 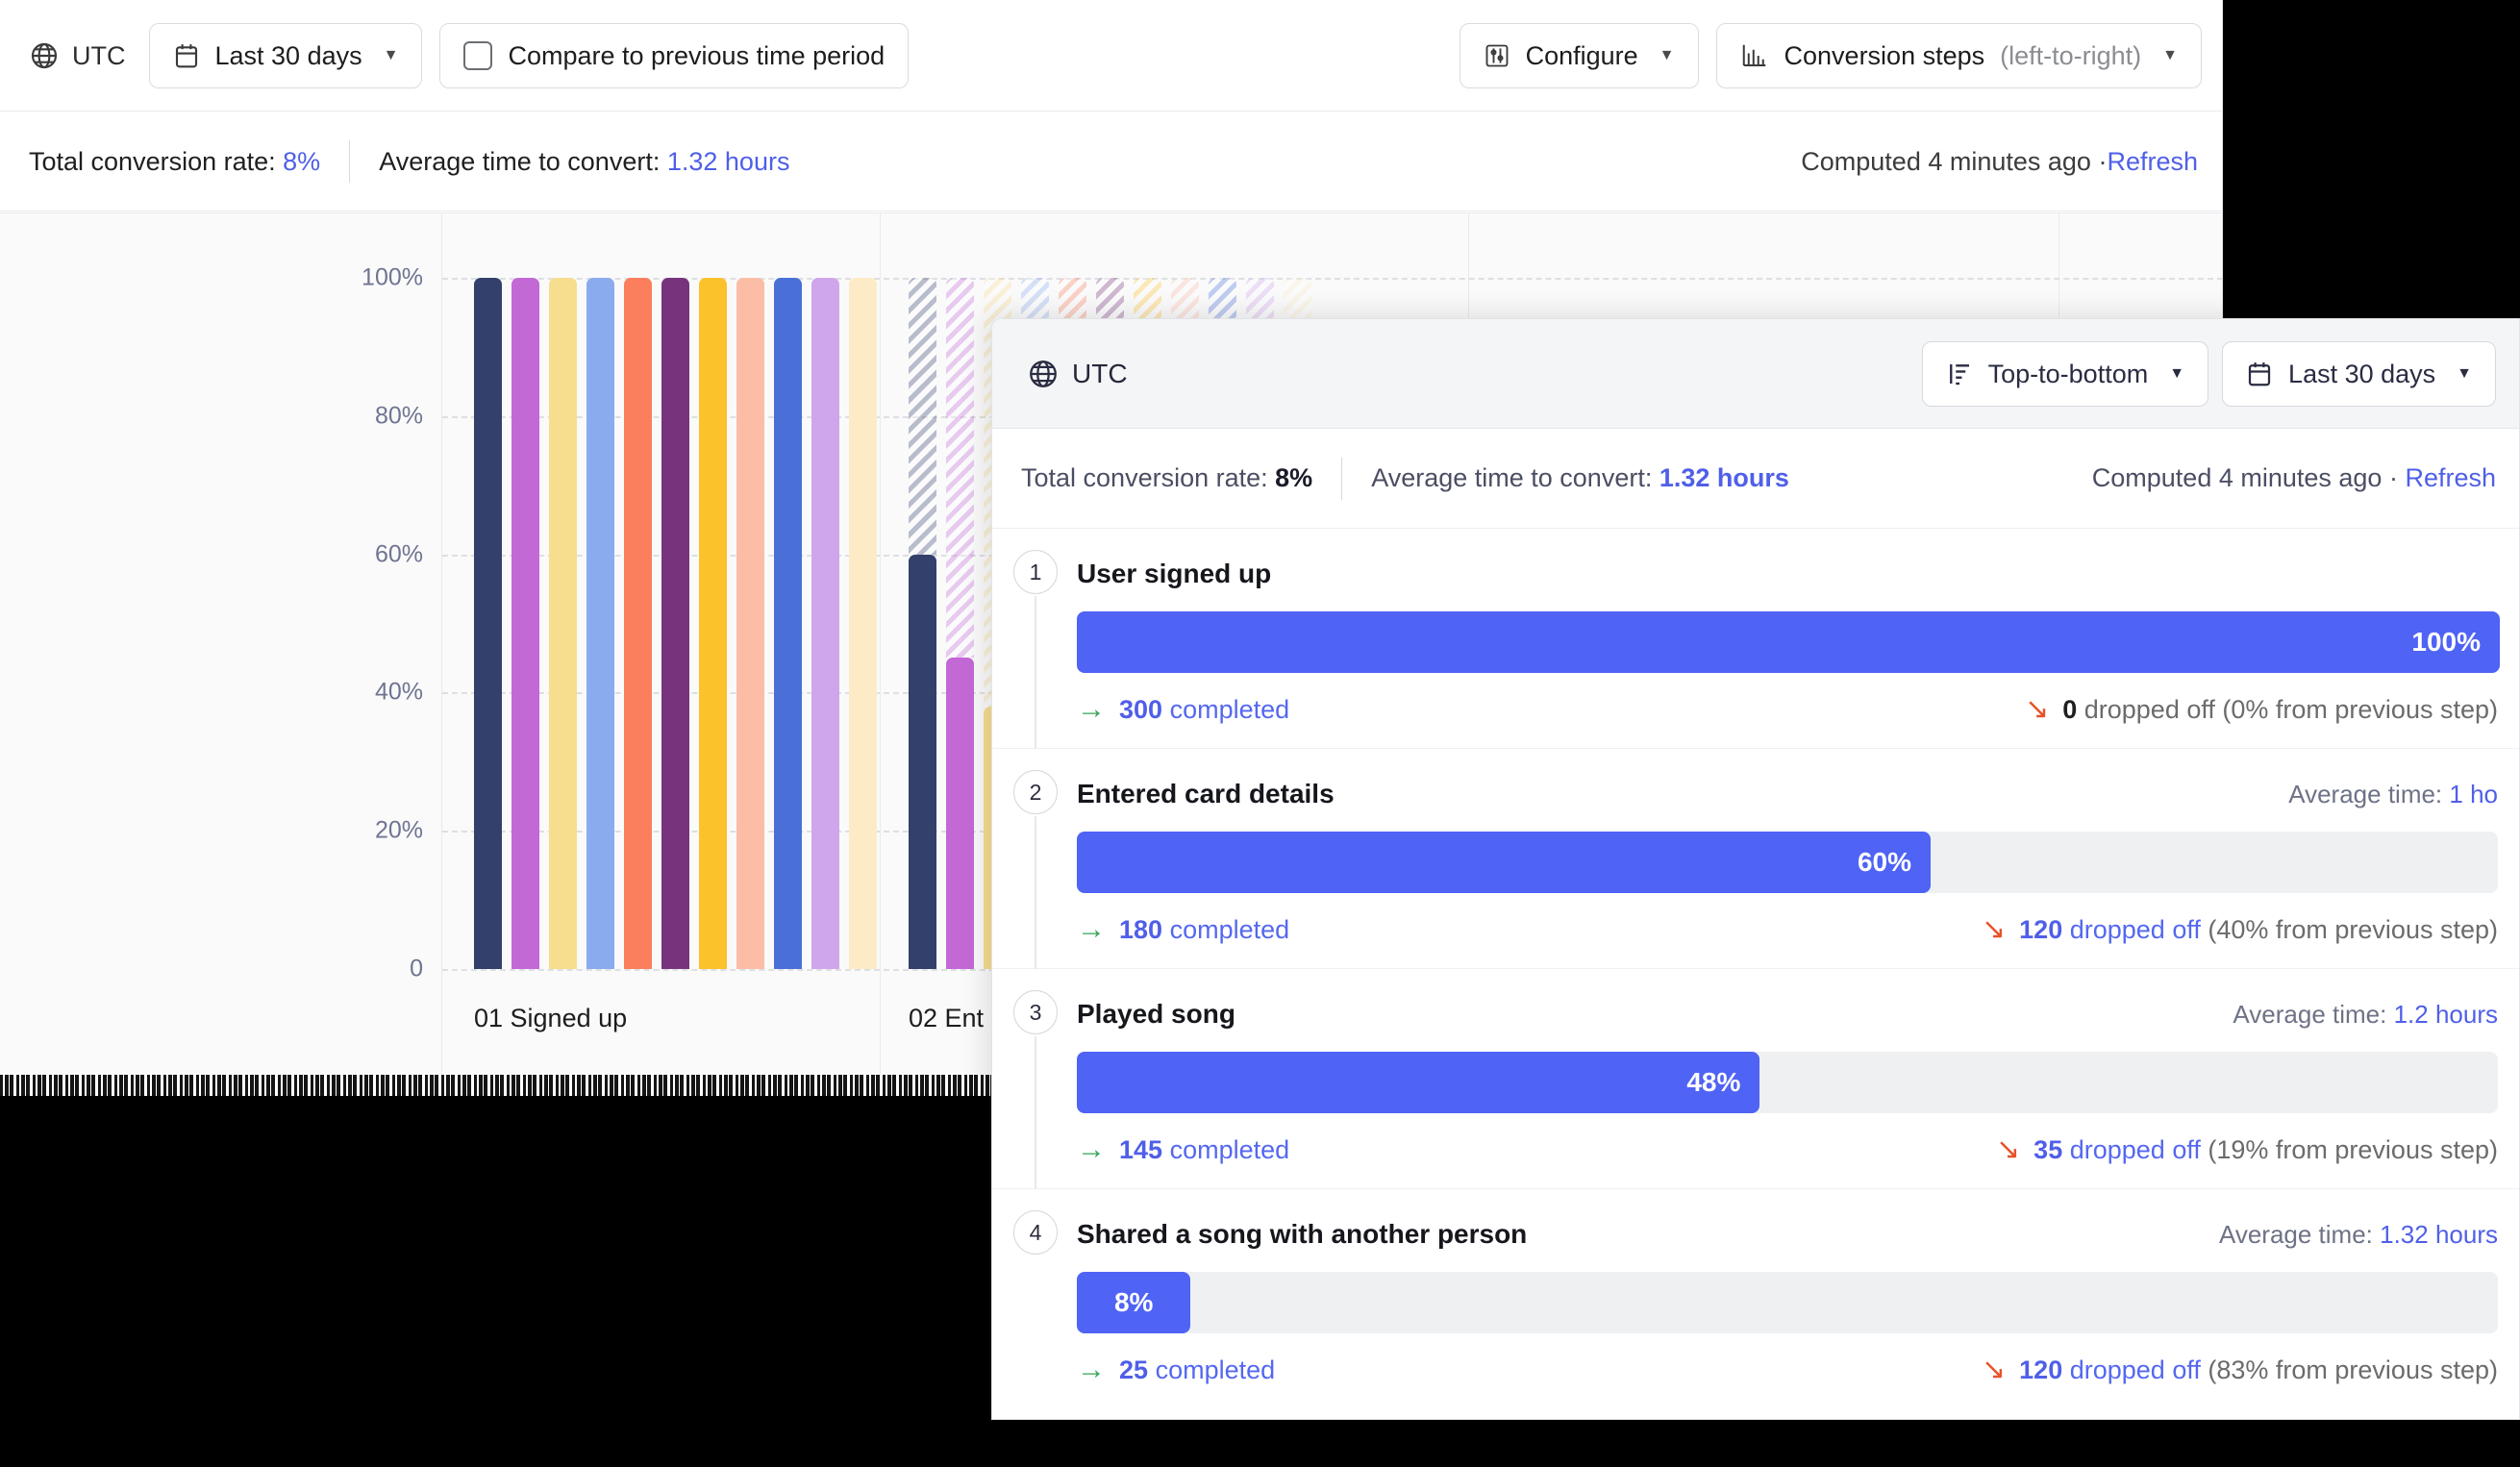 I want to click on panel-date-range-dropdown: Last 30 days ▼, so click(x=2359, y=374).